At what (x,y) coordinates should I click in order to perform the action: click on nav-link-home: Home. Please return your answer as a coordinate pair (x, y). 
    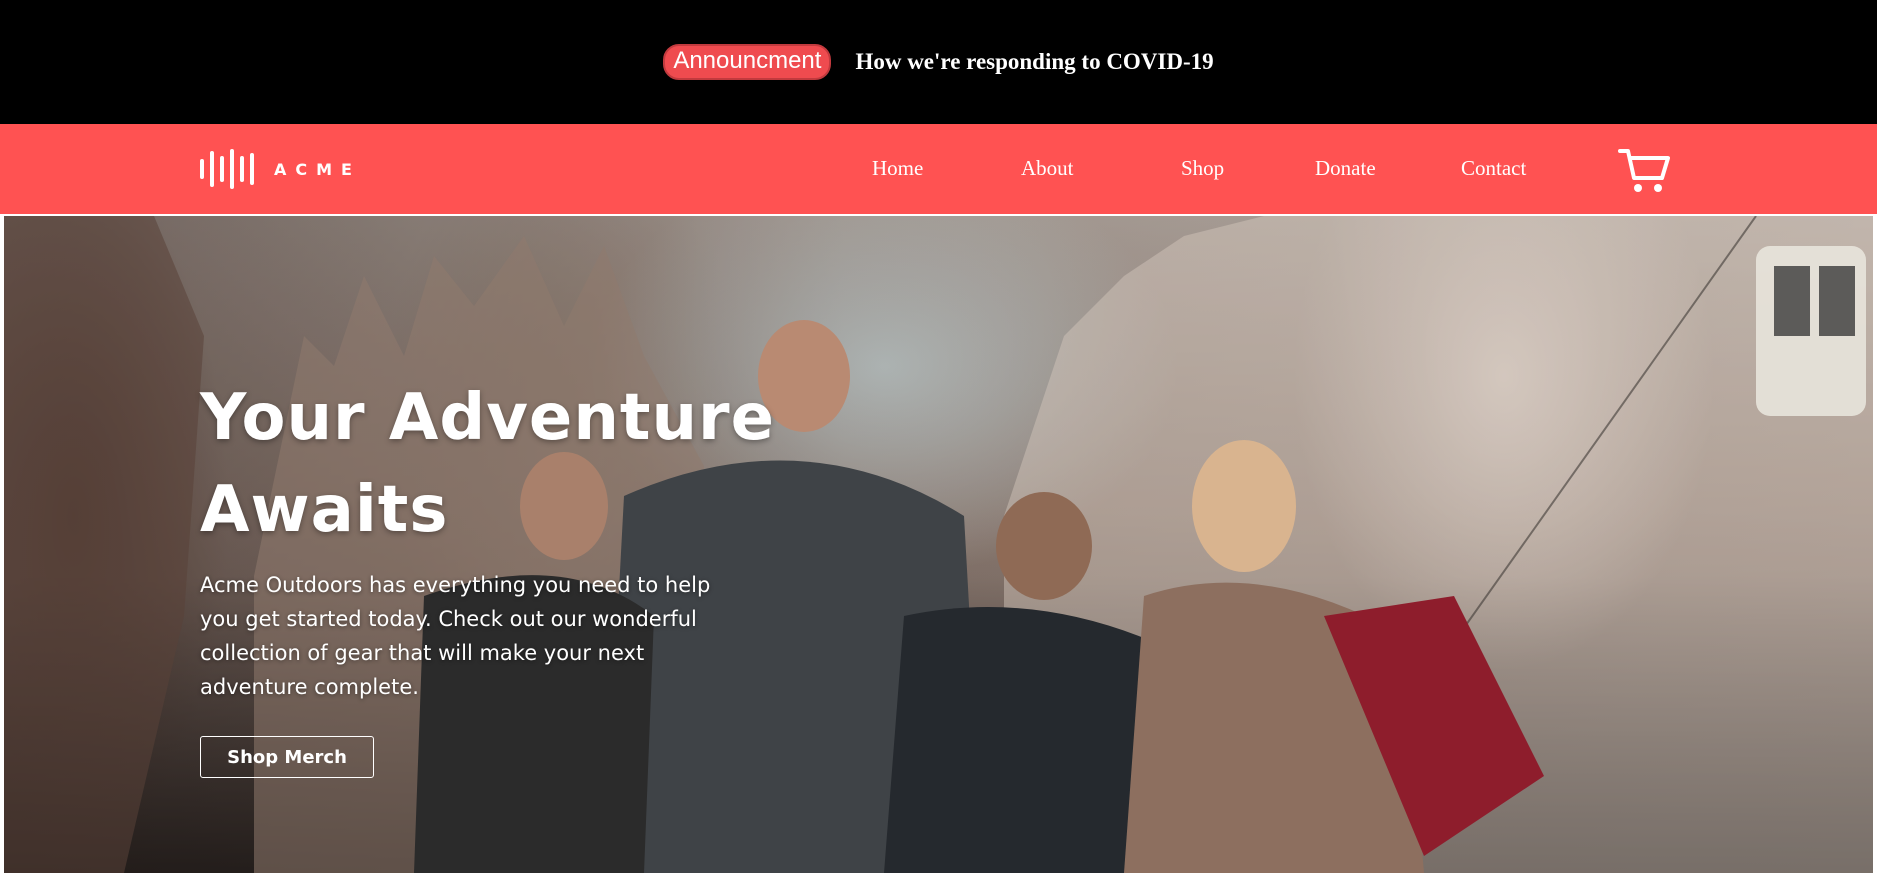
    Looking at the image, I should click on (897, 168).